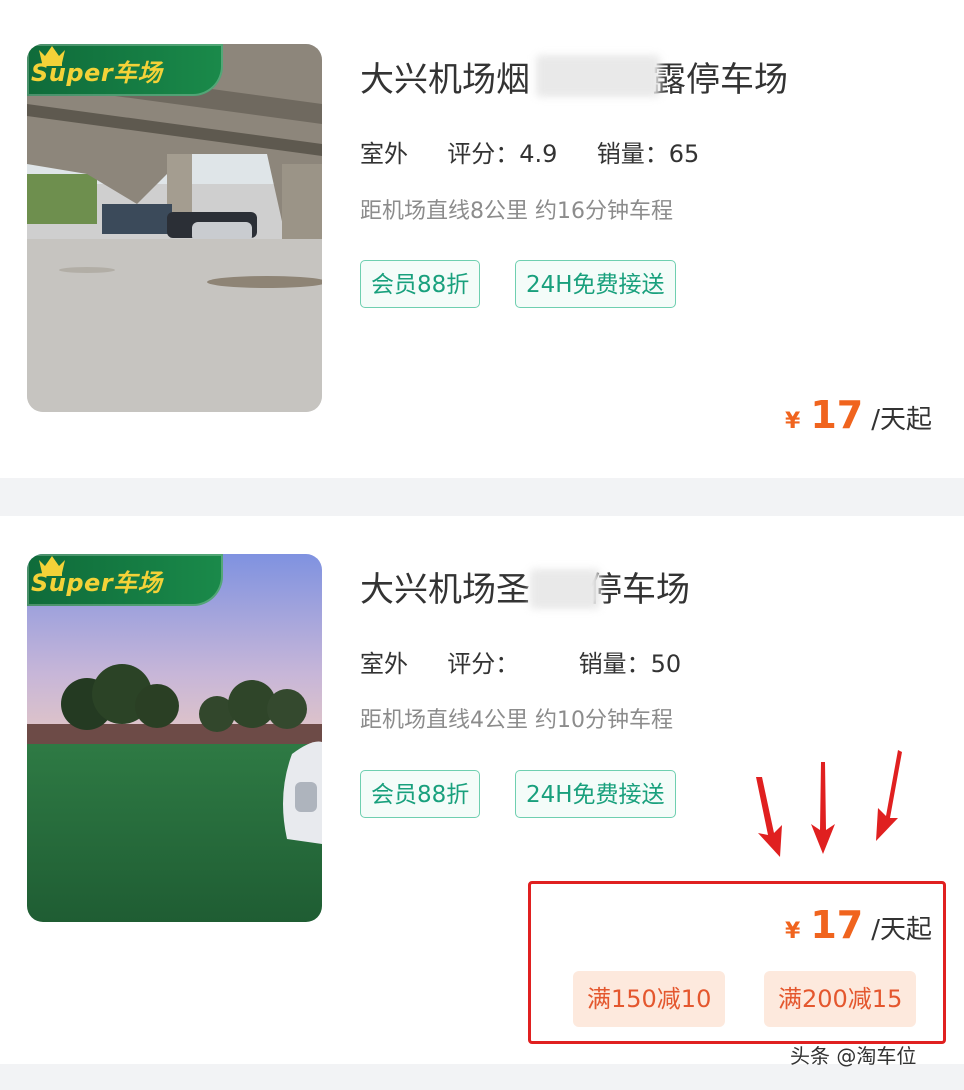 This screenshot has width=964, height=1090. I want to click on sales-value: 65, so click(684, 154).